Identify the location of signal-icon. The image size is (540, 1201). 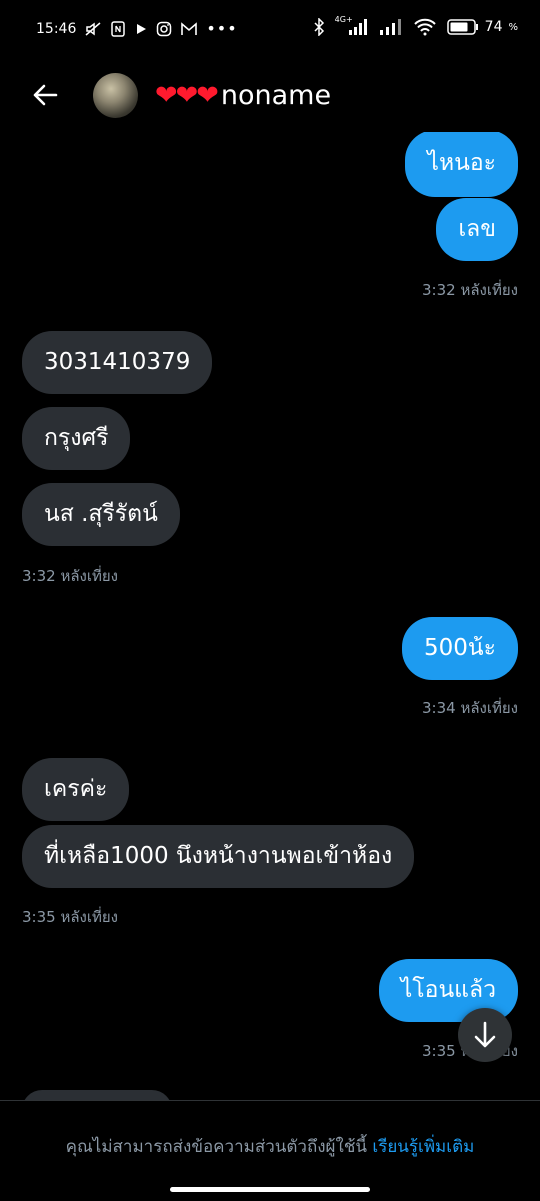
(390, 27).